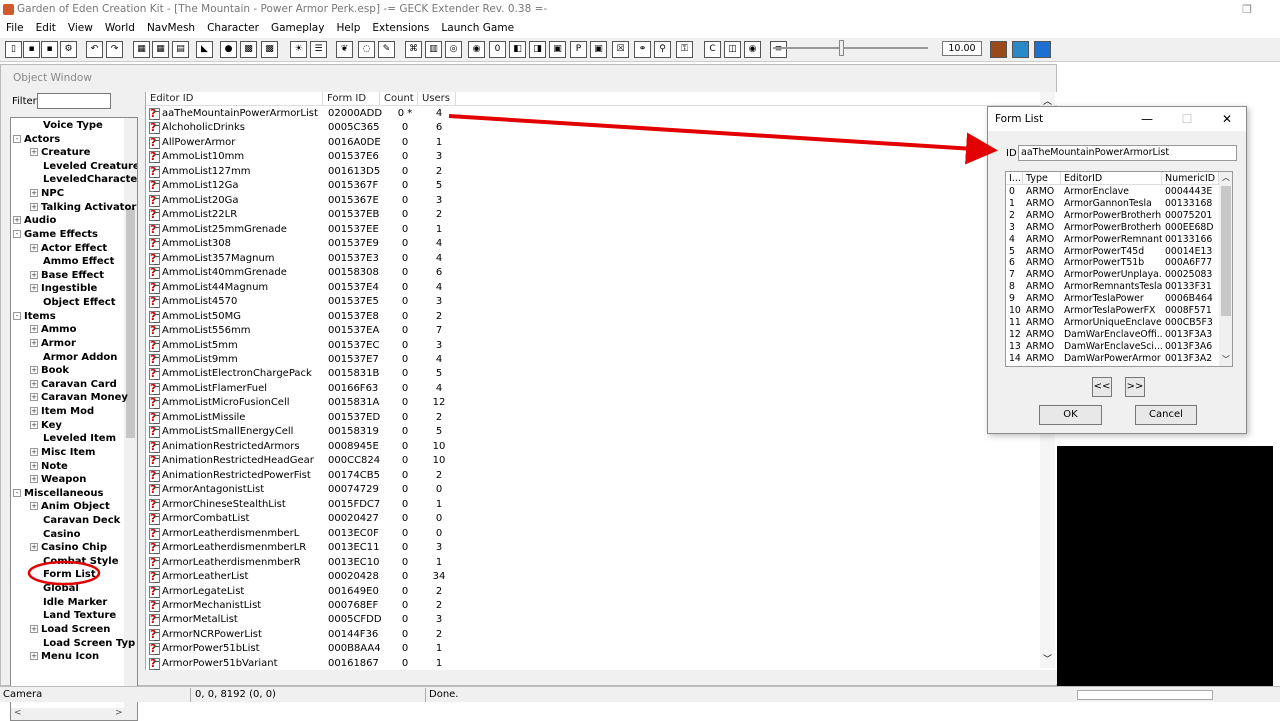 Image resolution: width=1280 pixels, height=721 pixels. I want to click on table-row: AlchoholicDrinks 0005C365 0 6, so click(302, 128).